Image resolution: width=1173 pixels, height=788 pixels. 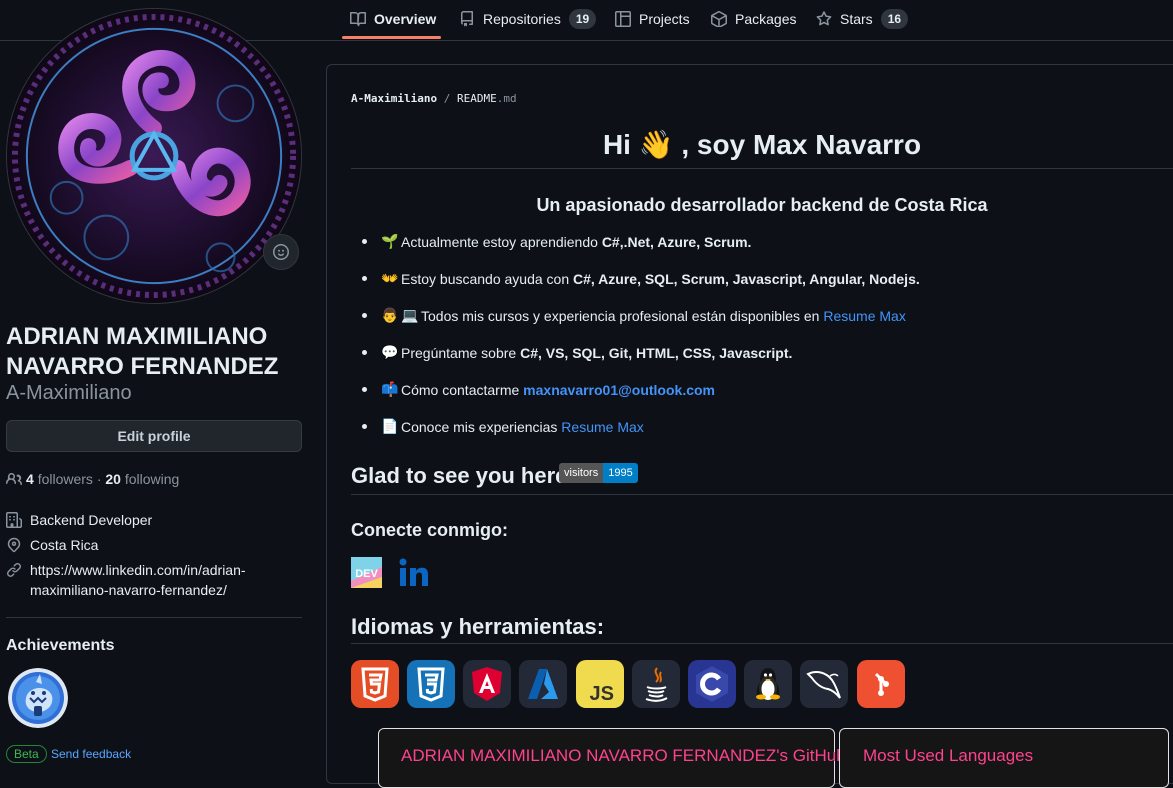 I want to click on linkedin-icon, so click(x=413, y=572).